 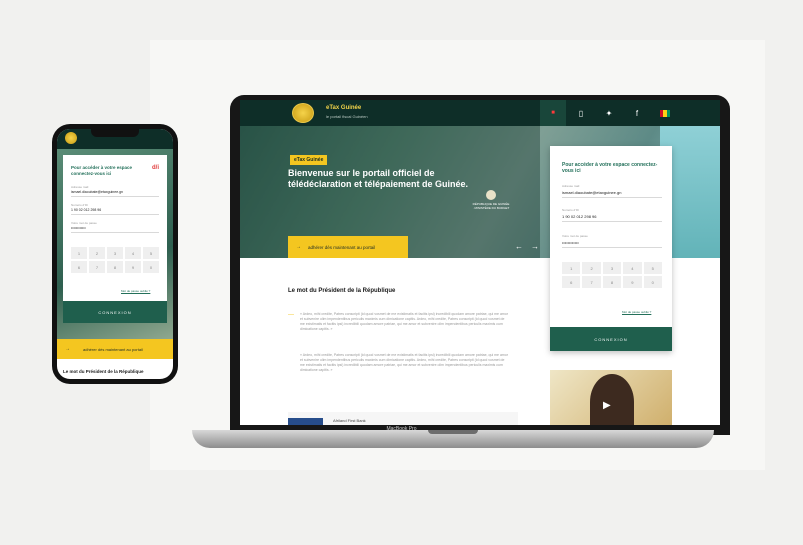 What do you see at coordinates (401, 429) in the screenshot?
I see `device-label: MacBook Pro` at bounding box center [401, 429].